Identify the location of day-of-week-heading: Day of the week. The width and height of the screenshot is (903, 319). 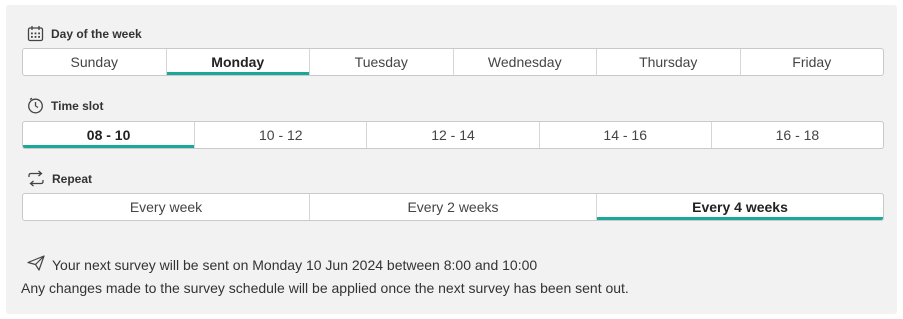
(84, 33).